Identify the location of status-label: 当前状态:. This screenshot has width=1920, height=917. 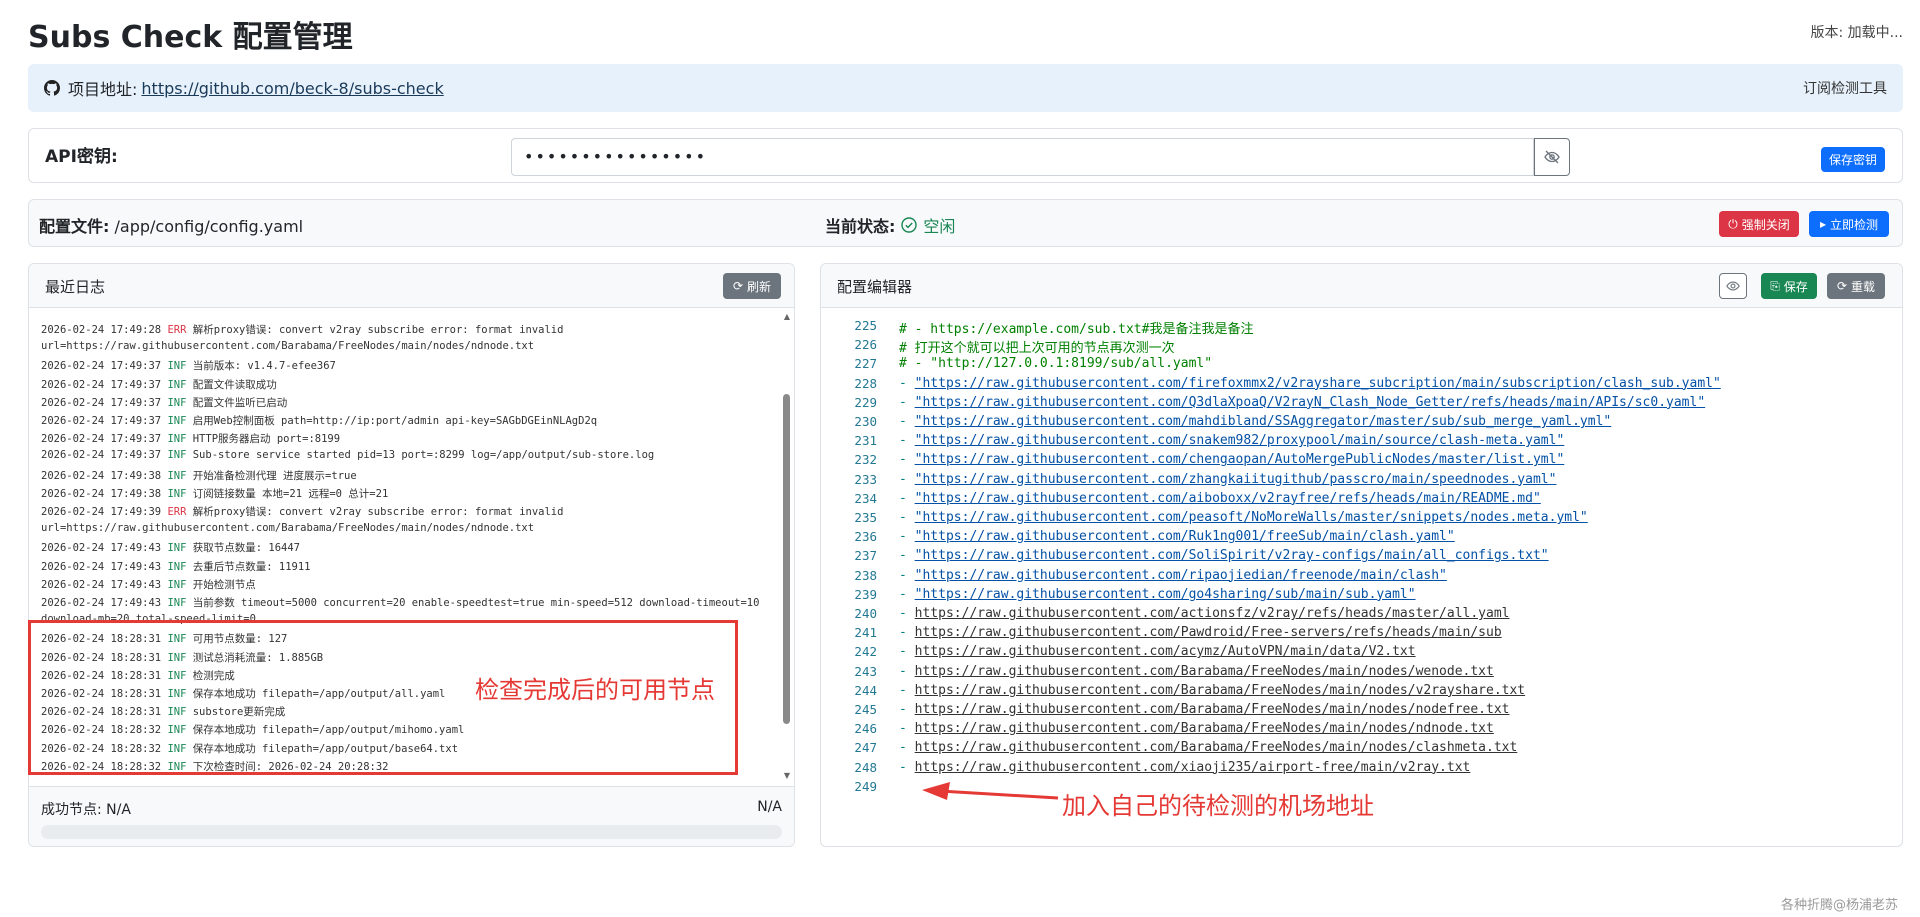
(860, 226).